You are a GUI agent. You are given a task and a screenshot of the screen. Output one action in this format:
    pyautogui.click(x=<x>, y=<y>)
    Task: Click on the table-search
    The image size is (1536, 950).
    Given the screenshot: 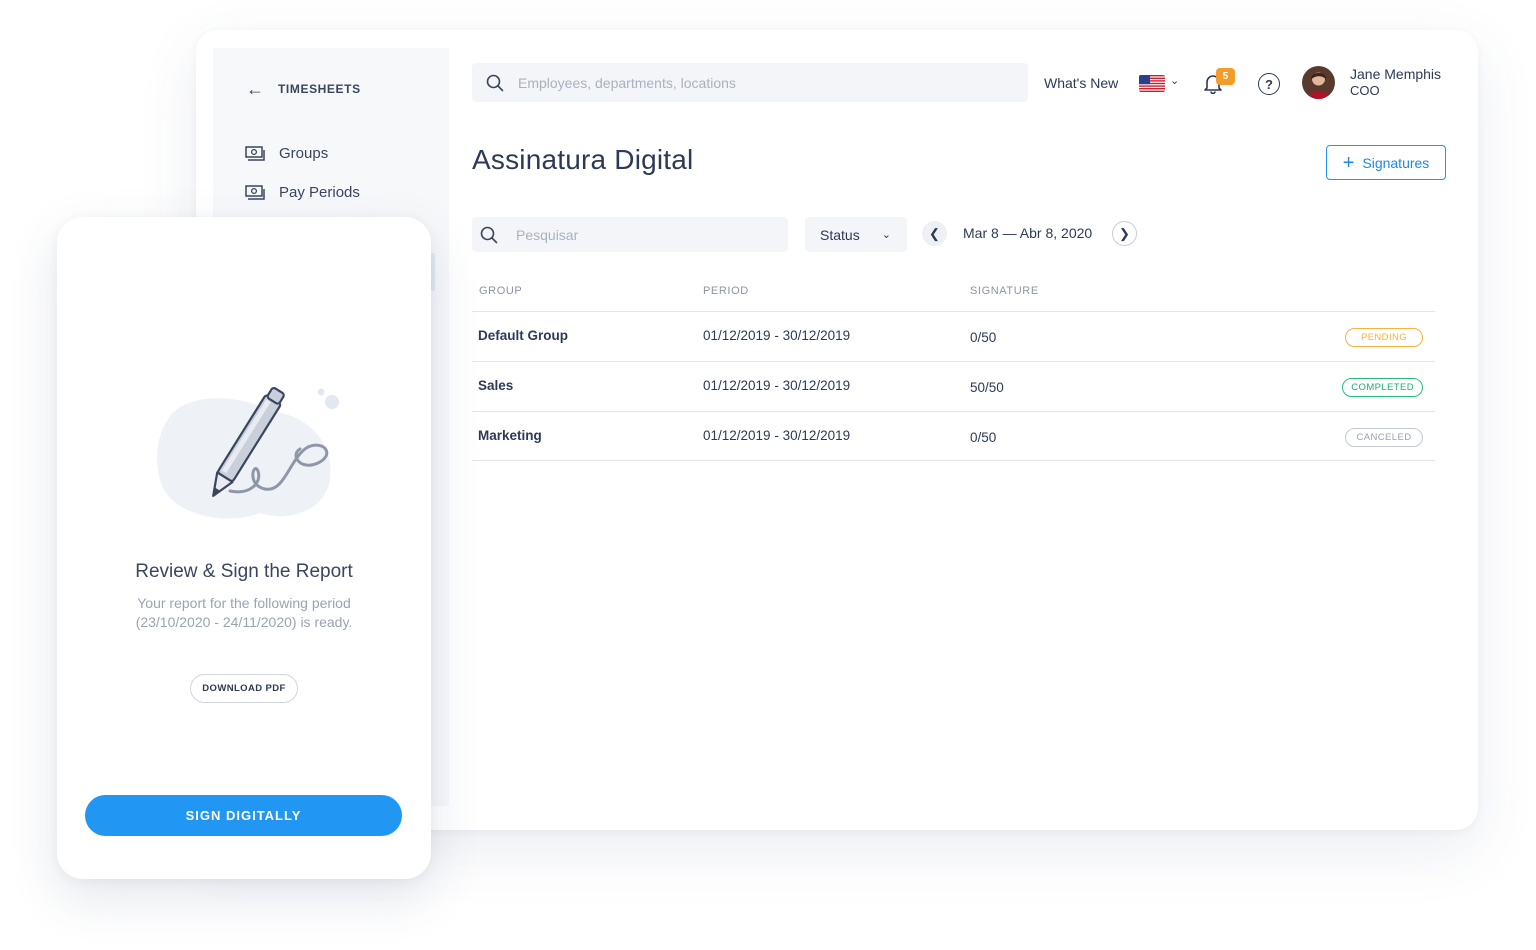 What is the action you would take?
    pyautogui.click(x=630, y=234)
    